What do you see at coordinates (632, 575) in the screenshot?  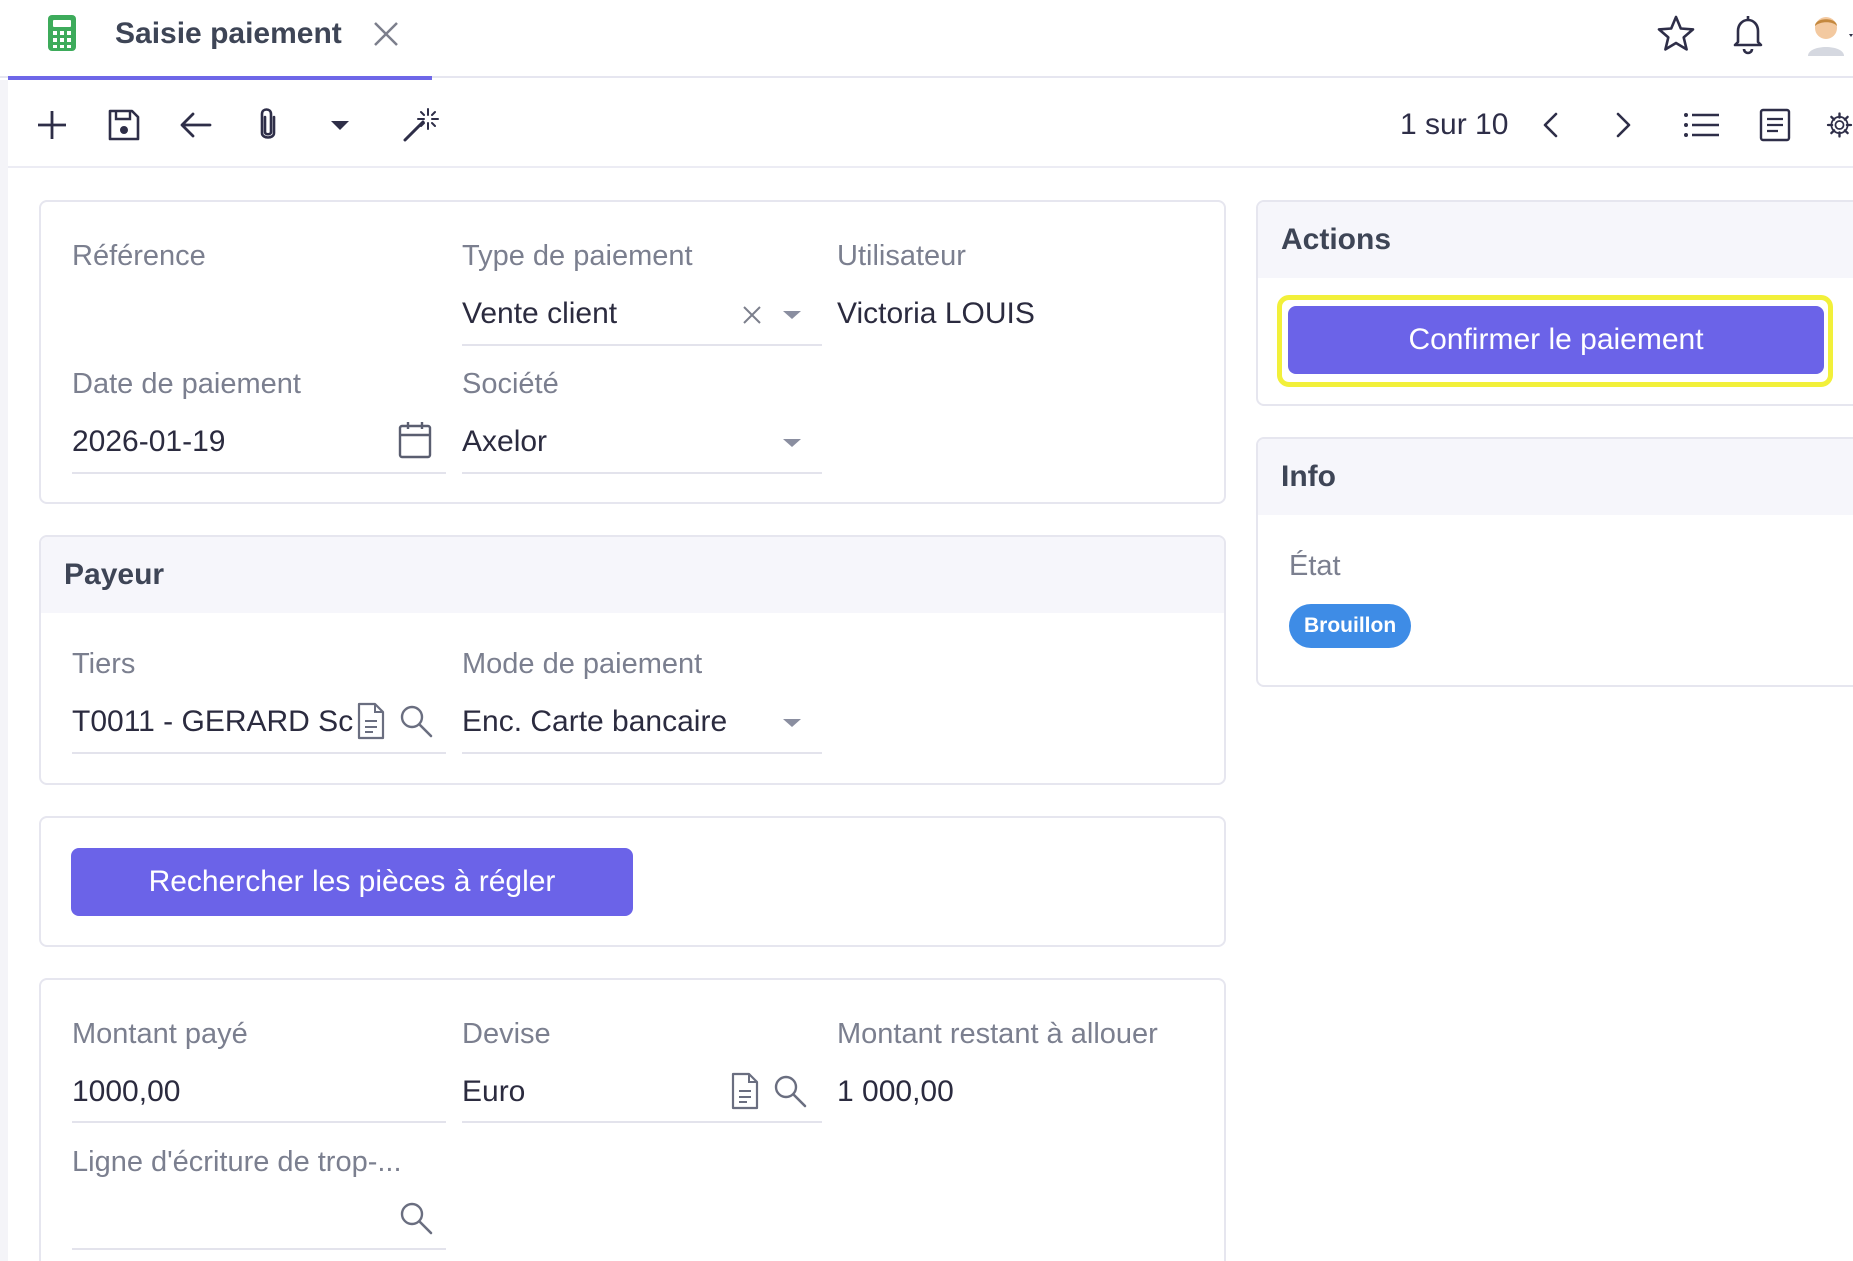 I see `payer-title: Payeur` at bounding box center [632, 575].